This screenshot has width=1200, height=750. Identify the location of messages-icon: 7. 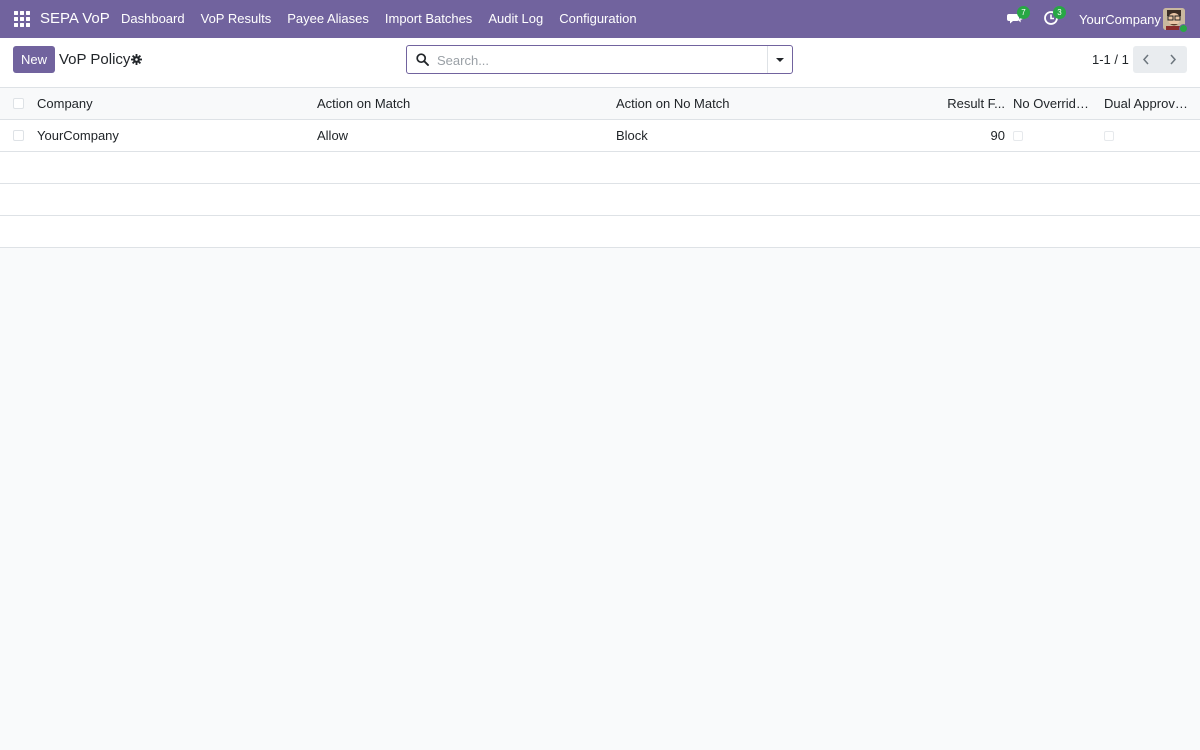
(1018, 17).